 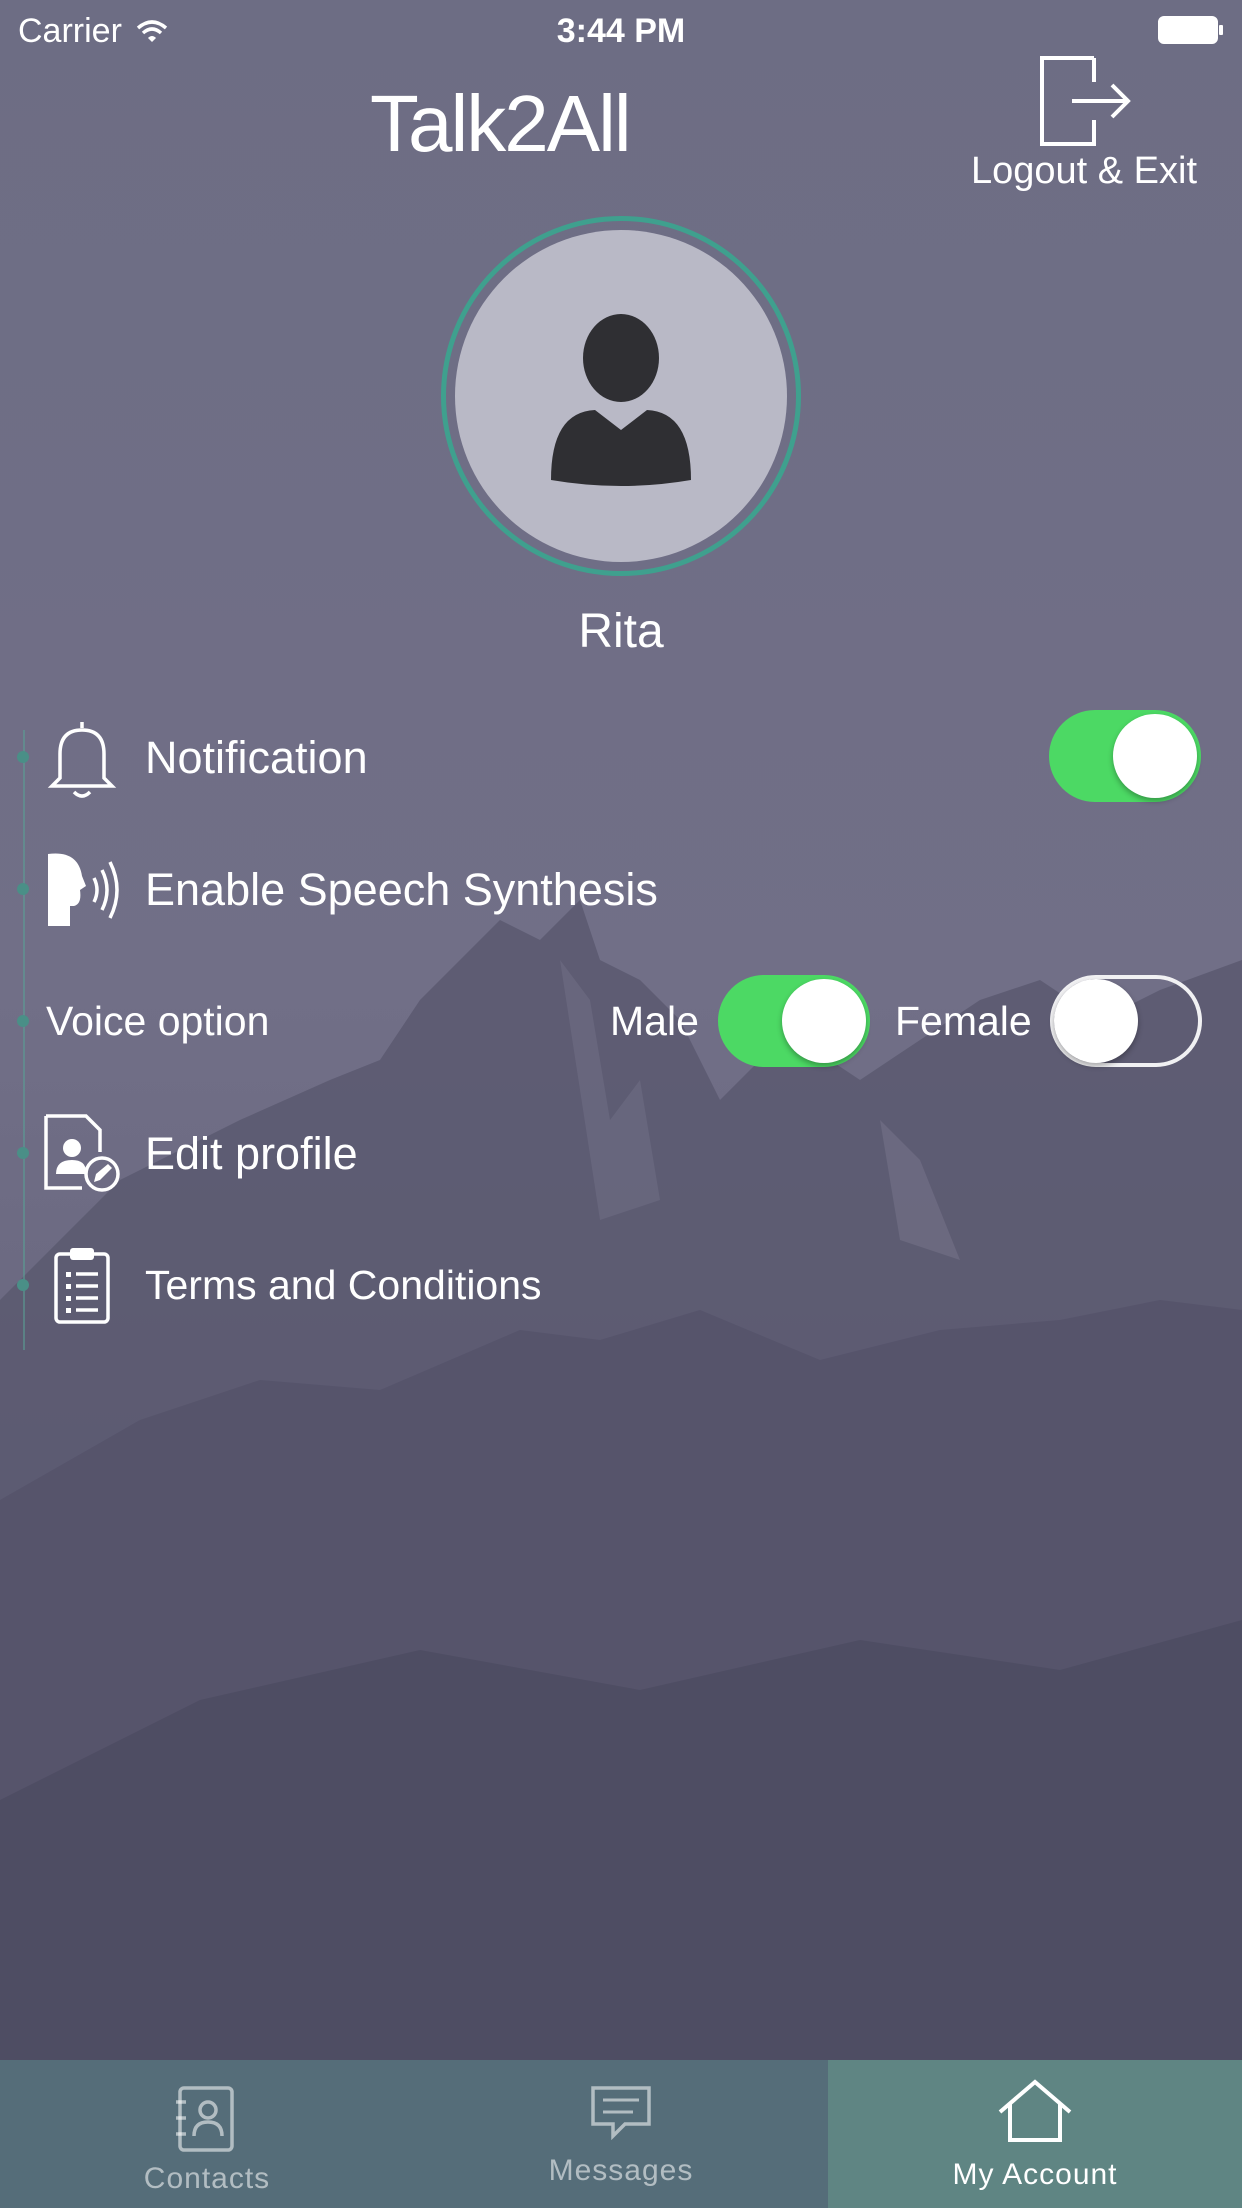 I want to click on user-icon, so click(x=621, y=400).